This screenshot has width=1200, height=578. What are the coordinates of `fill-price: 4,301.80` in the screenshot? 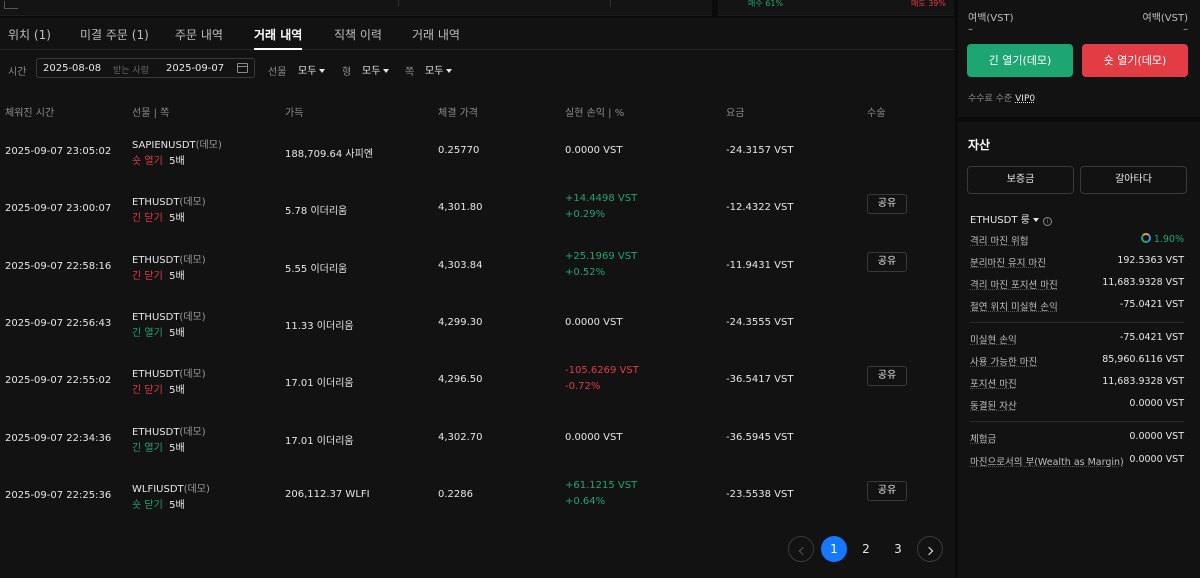 It's located at (460, 208).